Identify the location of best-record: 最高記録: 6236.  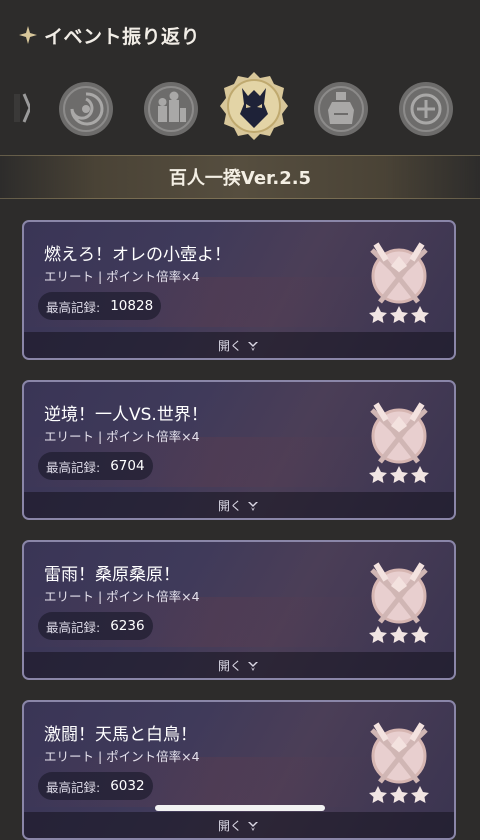
(95, 626).